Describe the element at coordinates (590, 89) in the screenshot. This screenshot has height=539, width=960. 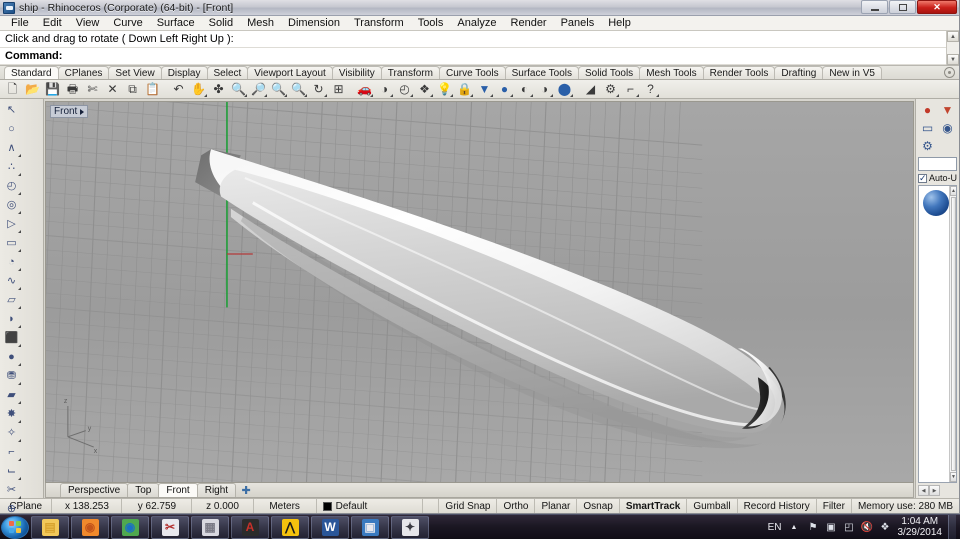
I see `layer-flag-icon: ◢` at that location.